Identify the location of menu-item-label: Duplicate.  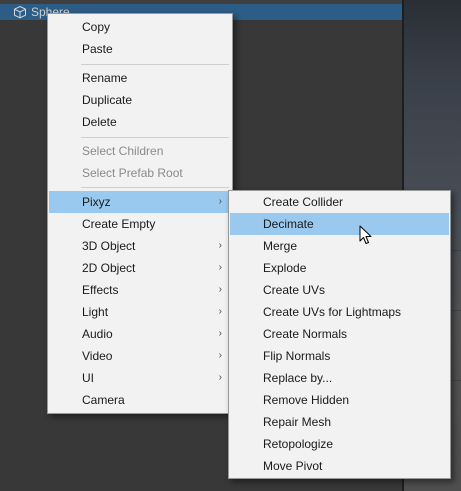
(107, 100).